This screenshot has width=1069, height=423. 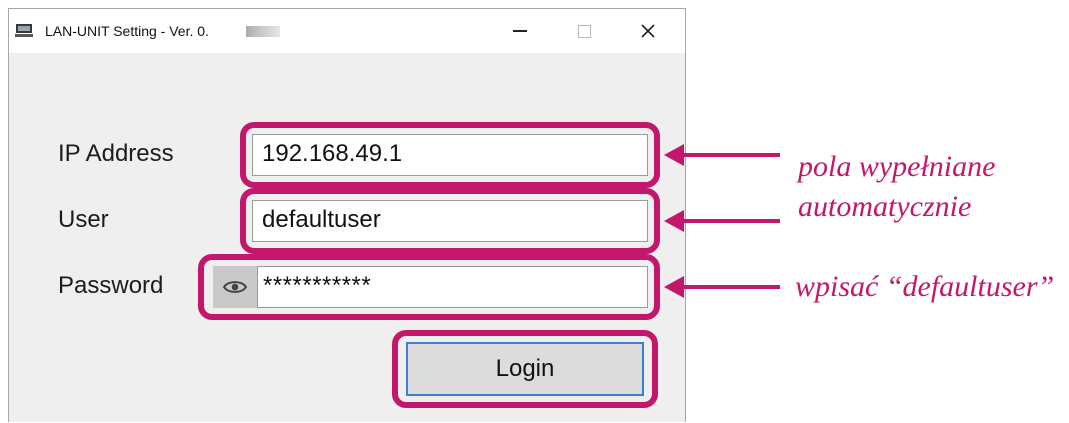 What do you see at coordinates (885, 206) in the screenshot?
I see `annotation-auto-filled-line2: automatycznie` at bounding box center [885, 206].